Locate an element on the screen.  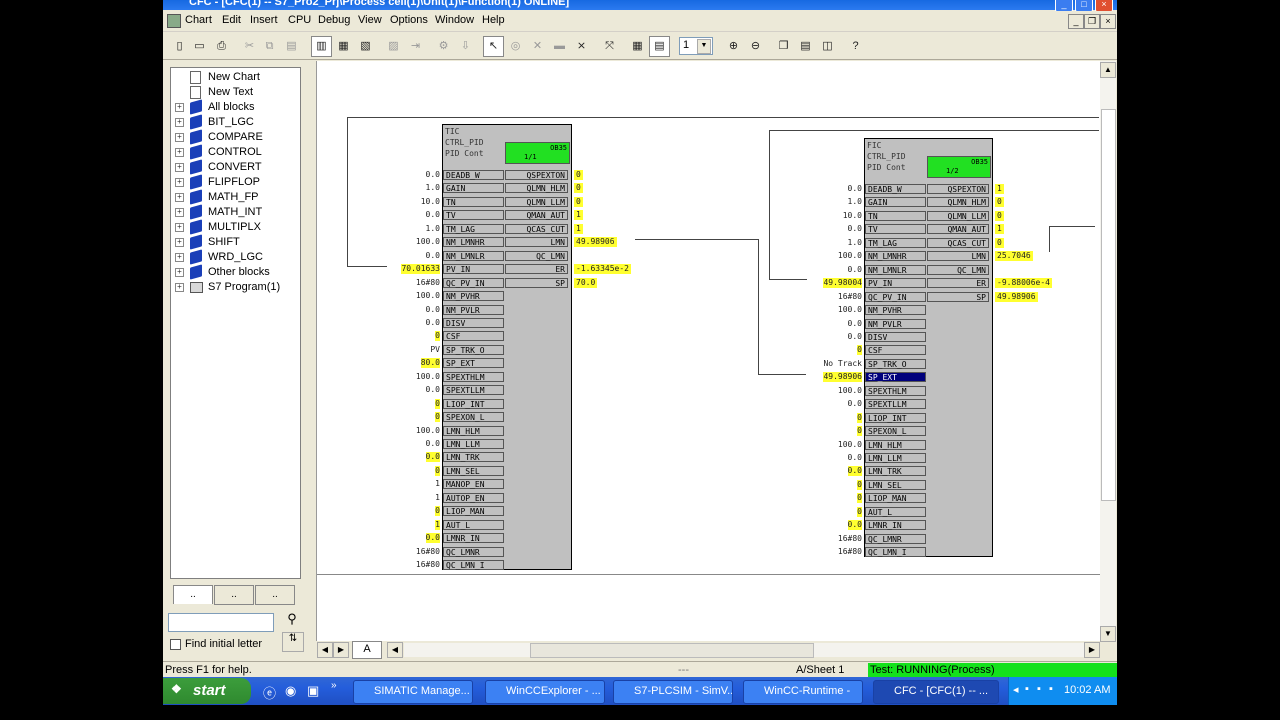
input-pin: NM_PVHR is located at coordinates (473, 296).